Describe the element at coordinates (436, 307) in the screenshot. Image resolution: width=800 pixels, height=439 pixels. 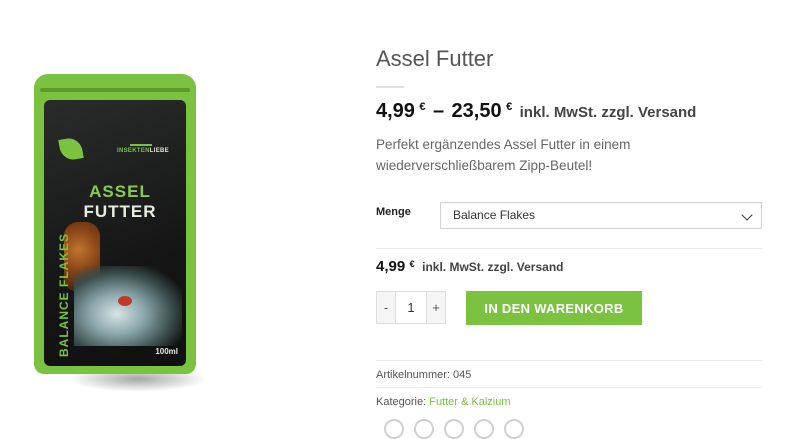
I see `quantity-plus-button: +` at that location.